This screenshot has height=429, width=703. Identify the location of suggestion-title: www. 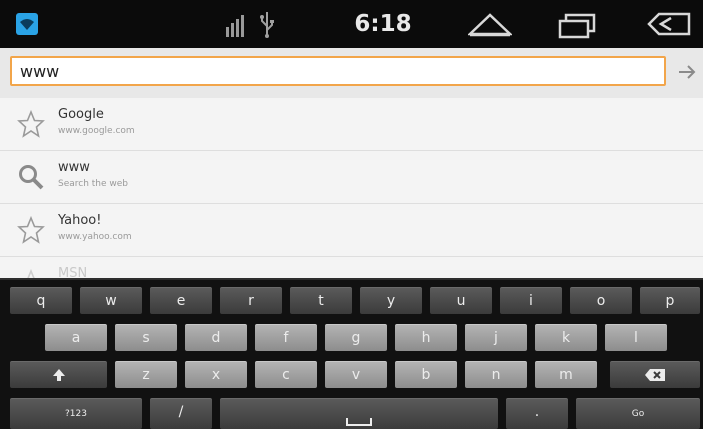
(74, 167).